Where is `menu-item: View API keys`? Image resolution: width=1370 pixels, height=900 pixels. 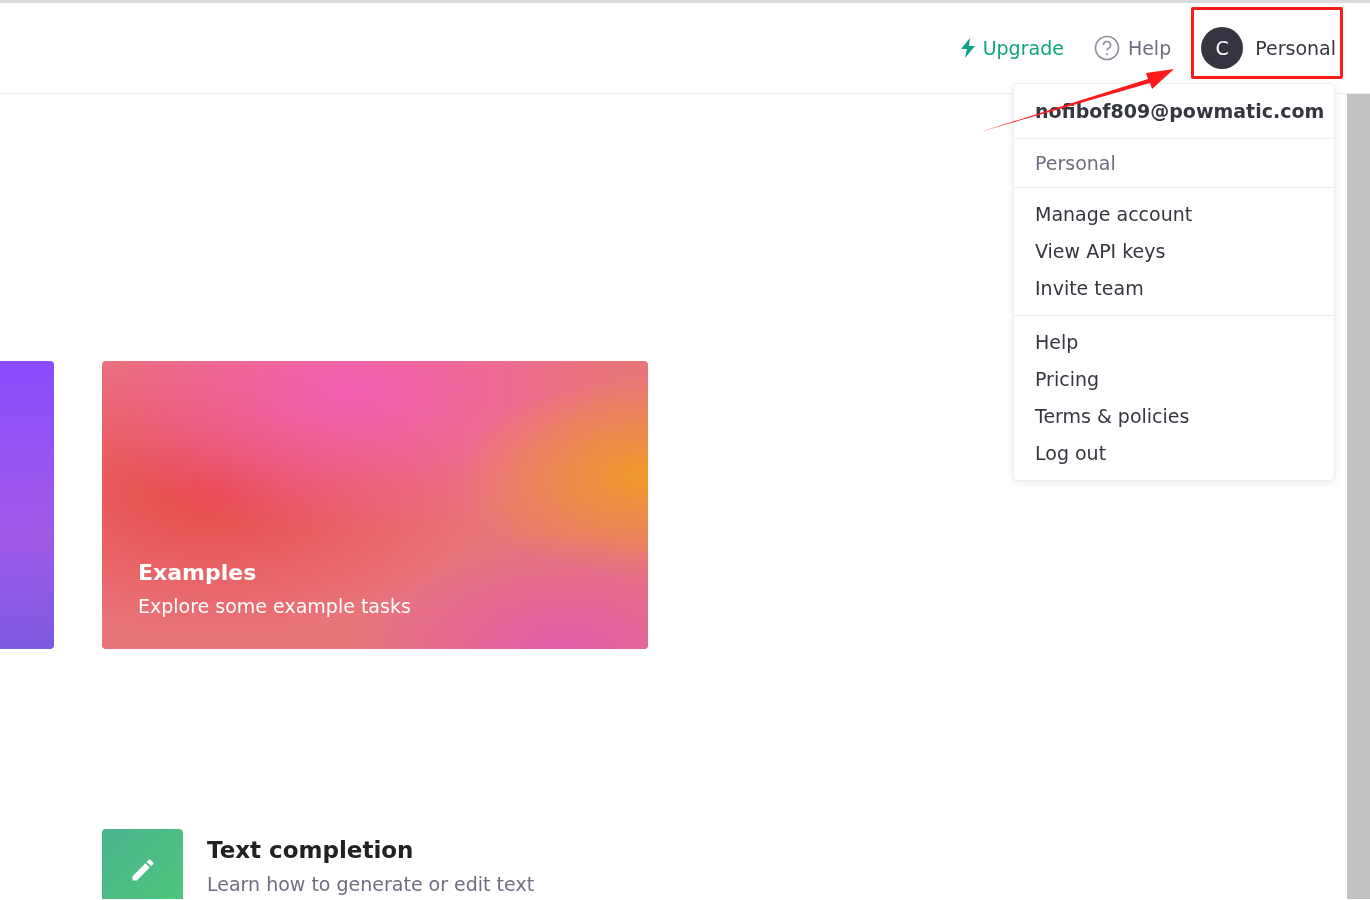 menu-item: View API keys is located at coordinates (1174, 251).